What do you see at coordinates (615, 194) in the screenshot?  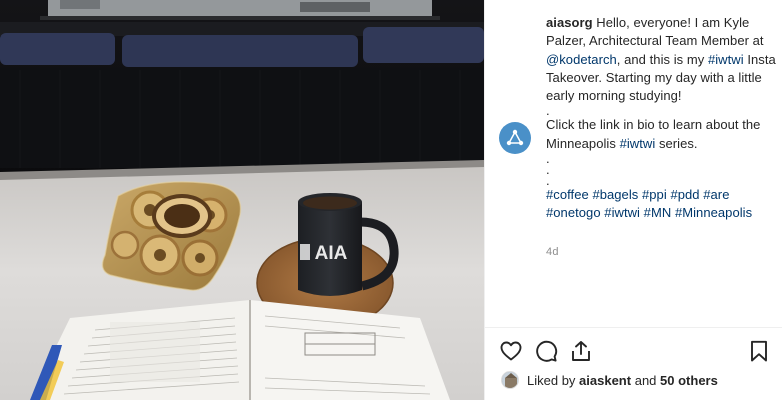 I see `hashtag-link: #bagels` at bounding box center [615, 194].